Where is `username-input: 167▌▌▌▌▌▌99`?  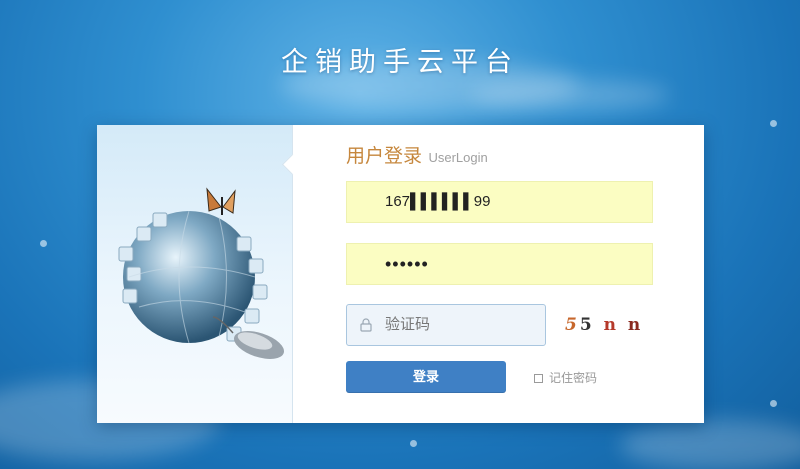
username-input: 167▌▌▌▌▌▌99 is located at coordinates (499, 202).